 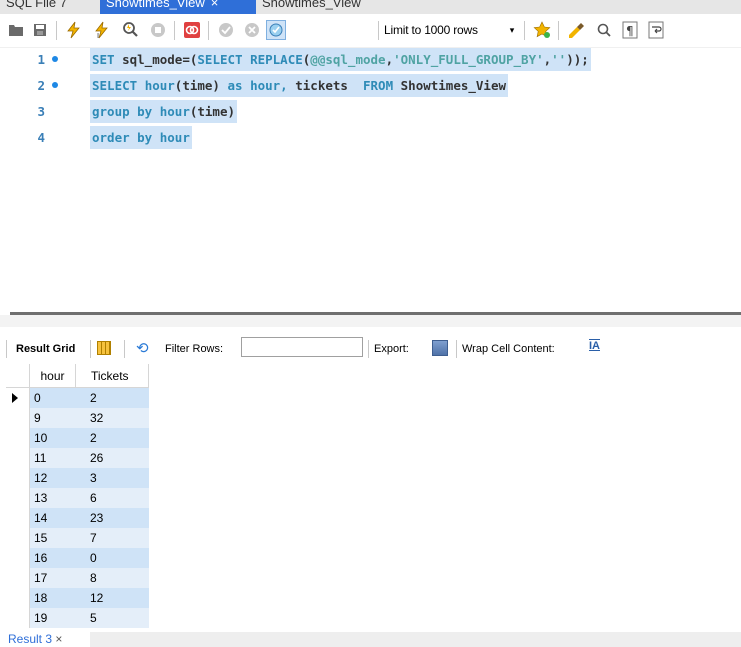 What do you see at coordinates (630, 30) in the screenshot?
I see `invisible-chars-icon: ¶` at bounding box center [630, 30].